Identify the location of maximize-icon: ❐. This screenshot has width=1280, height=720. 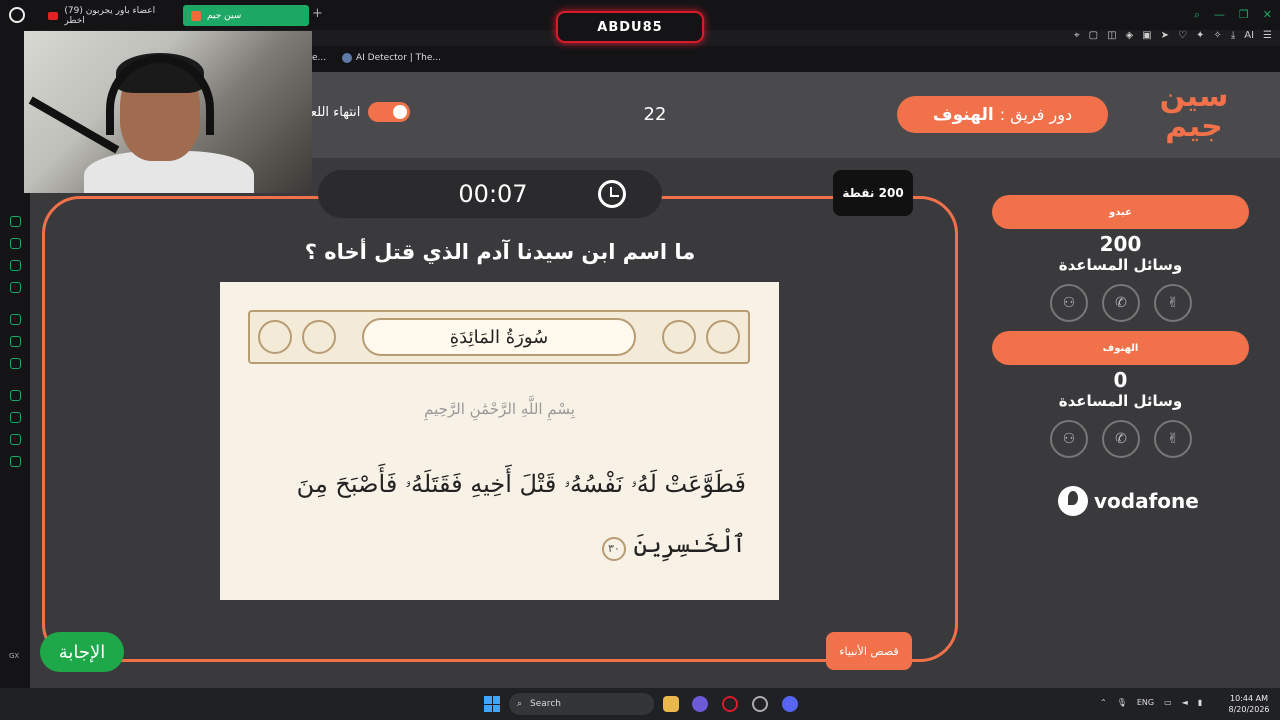
(1244, 15).